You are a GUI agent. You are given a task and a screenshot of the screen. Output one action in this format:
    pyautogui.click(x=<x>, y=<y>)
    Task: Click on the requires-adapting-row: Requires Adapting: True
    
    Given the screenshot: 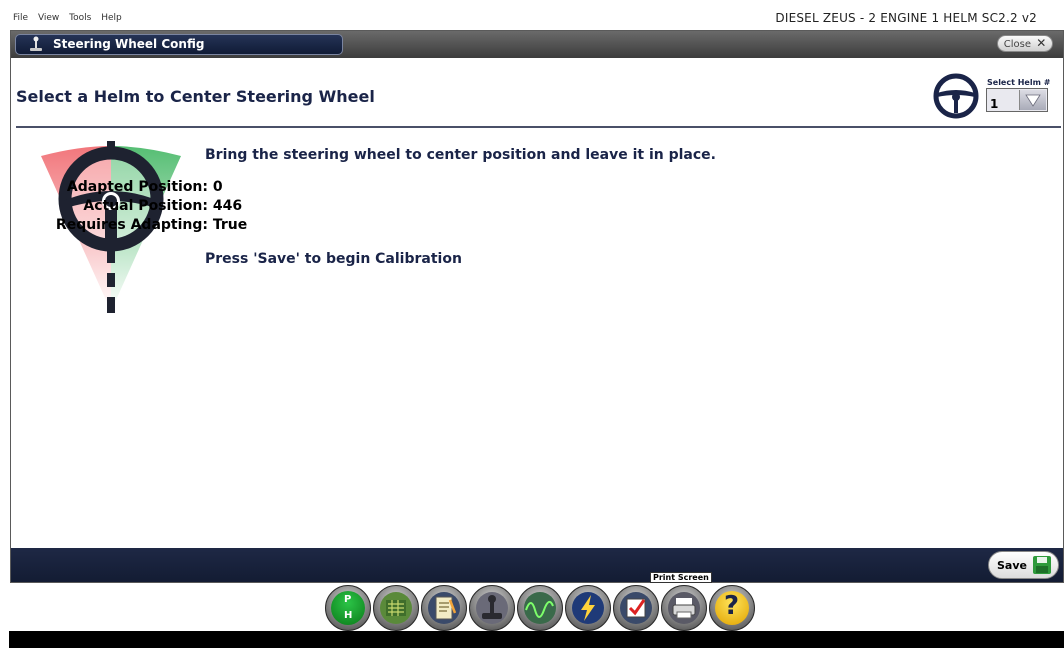 What is the action you would take?
    pyautogui.click(x=138, y=225)
    